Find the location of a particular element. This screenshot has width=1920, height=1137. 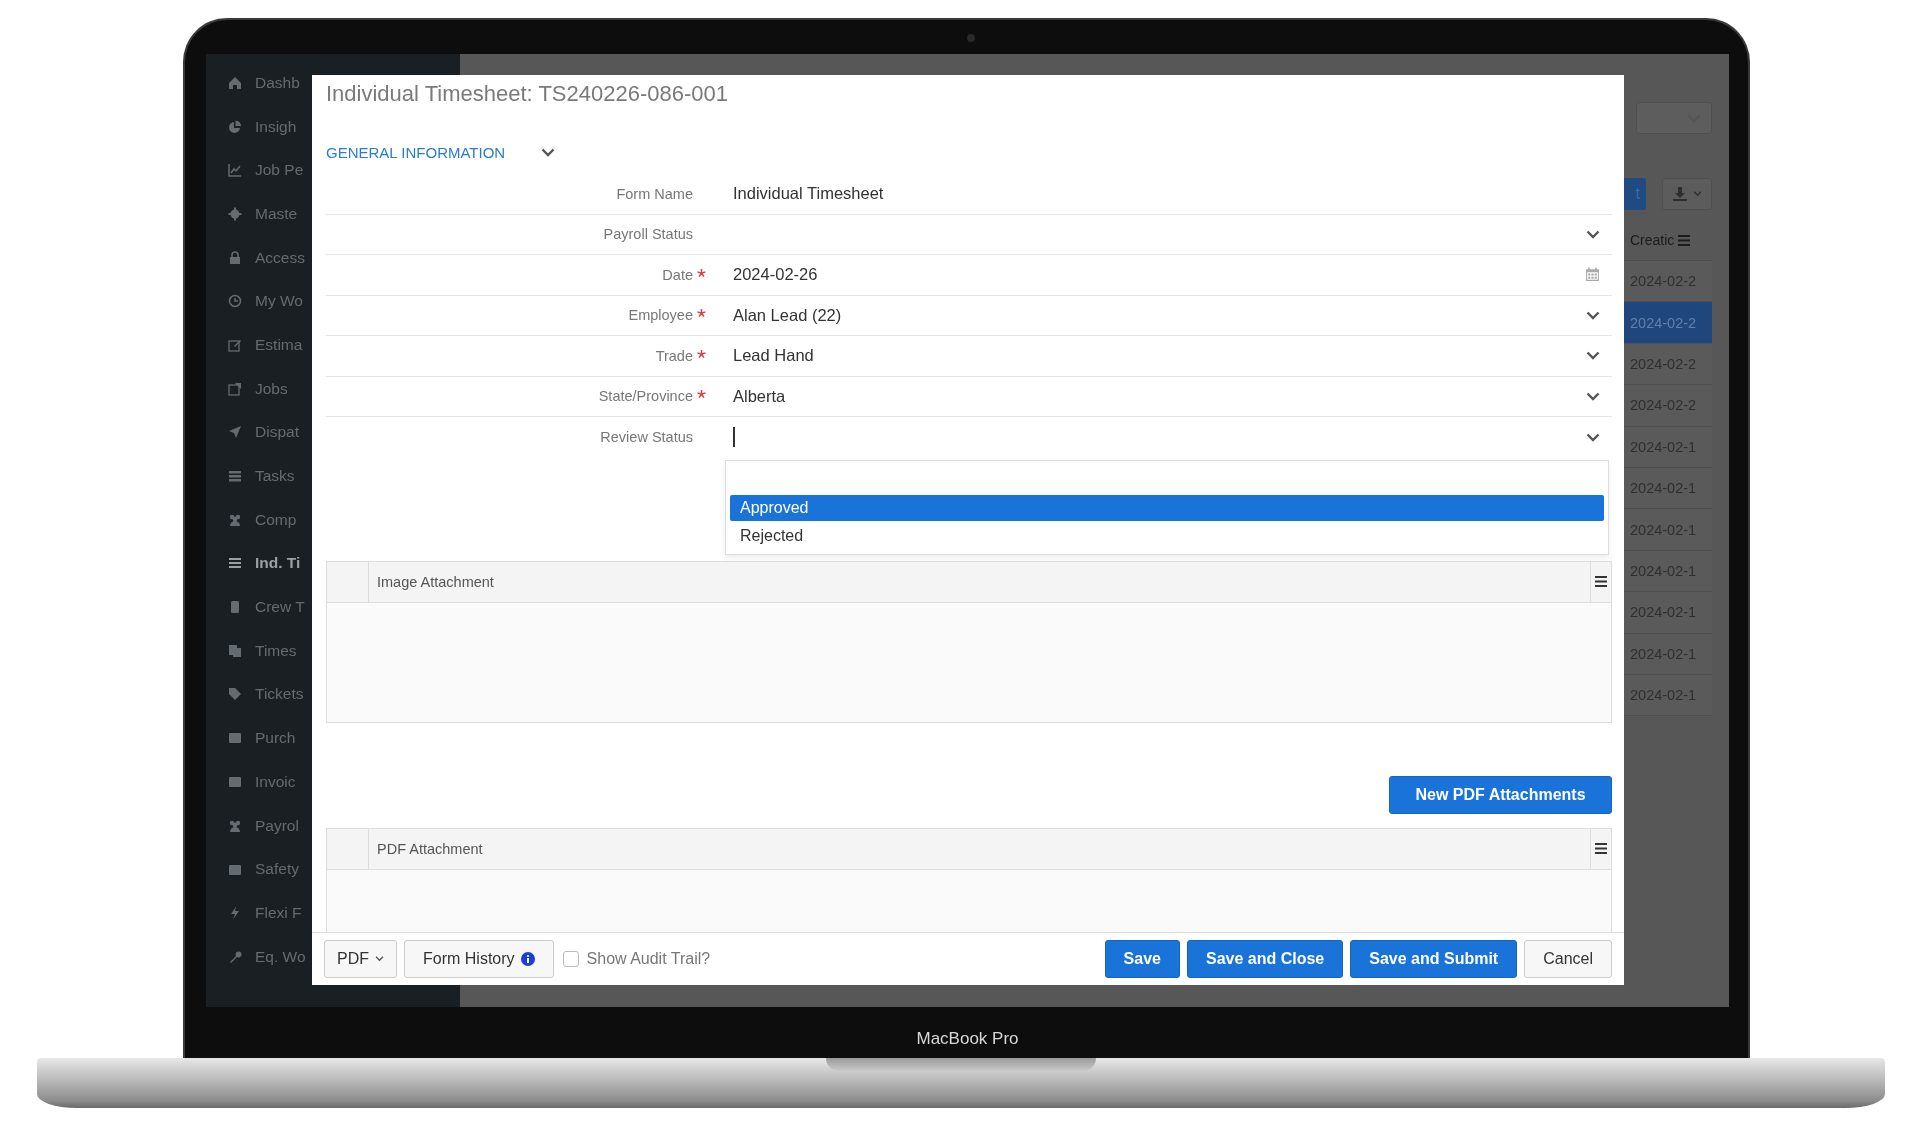

field-value: Individual Timesheet is located at coordinates (808, 194).